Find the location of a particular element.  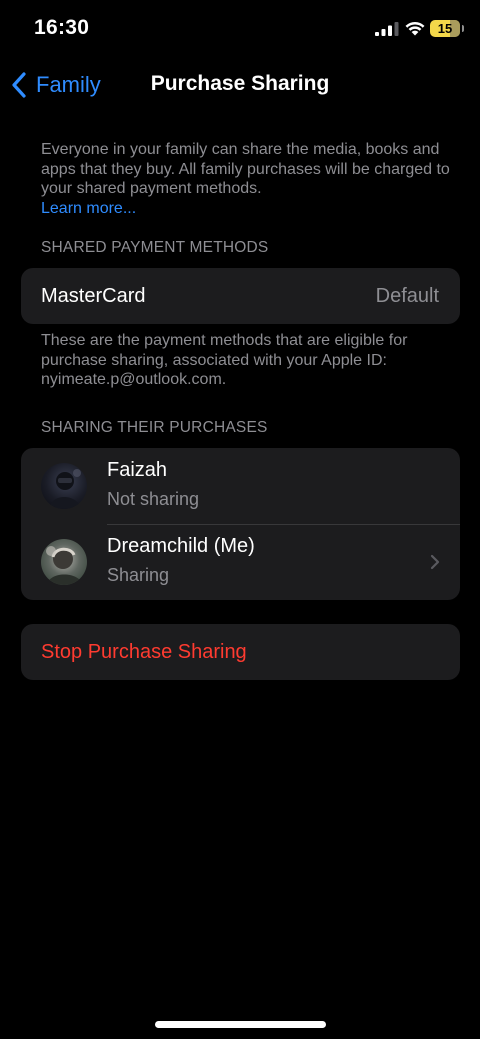

status-bar: 16:30 15 is located at coordinates (240, 29).